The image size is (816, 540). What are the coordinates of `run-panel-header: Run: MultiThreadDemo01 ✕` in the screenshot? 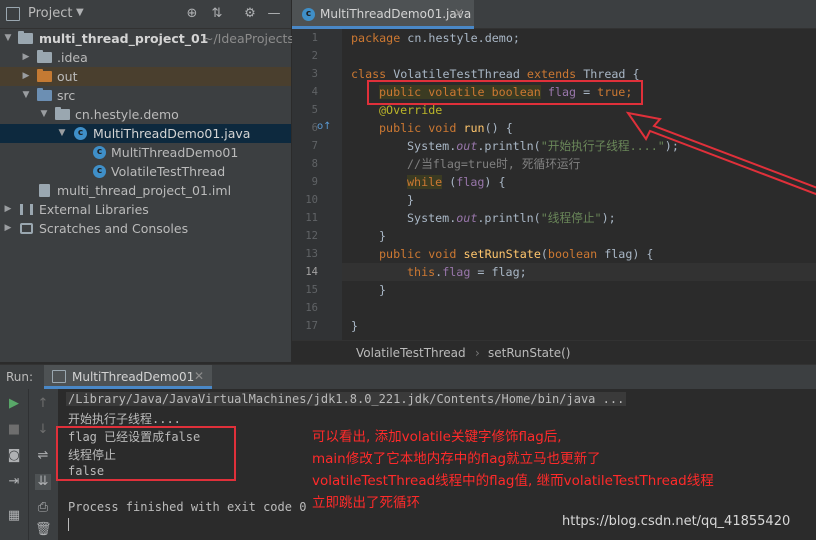 It's located at (408, 376).